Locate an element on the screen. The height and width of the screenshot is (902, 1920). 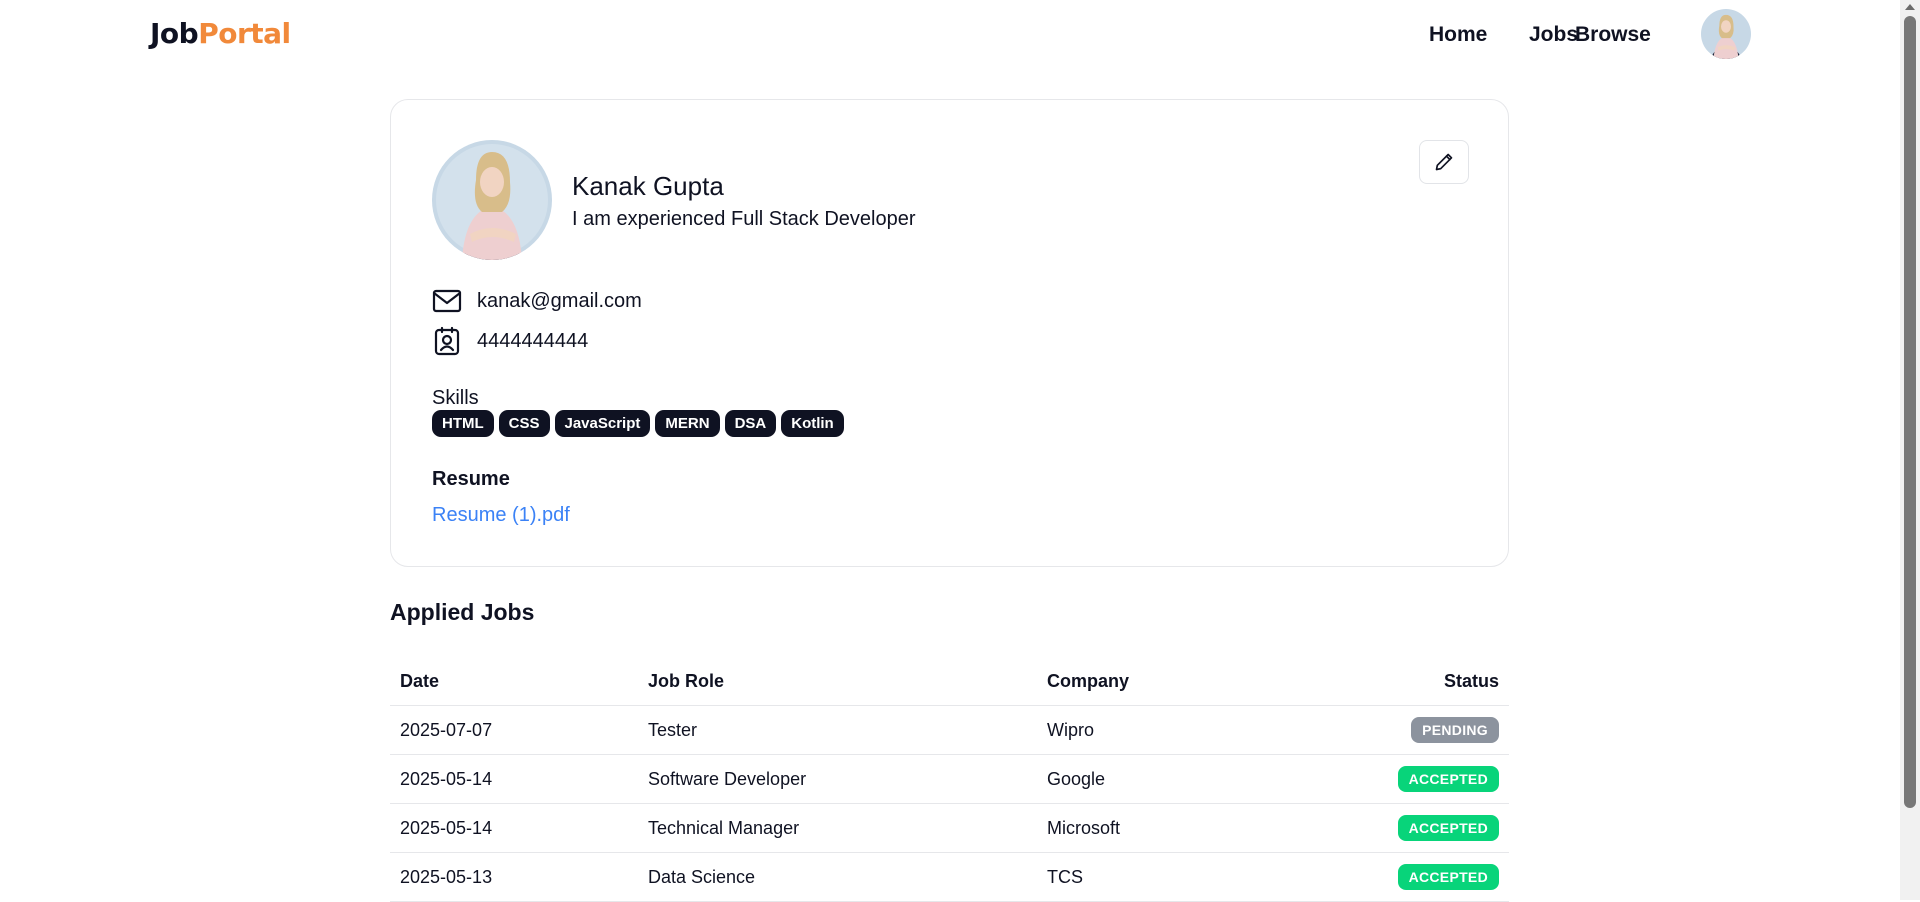
nav-link-jobs: Jobs is located at coordinates (1553, 35).